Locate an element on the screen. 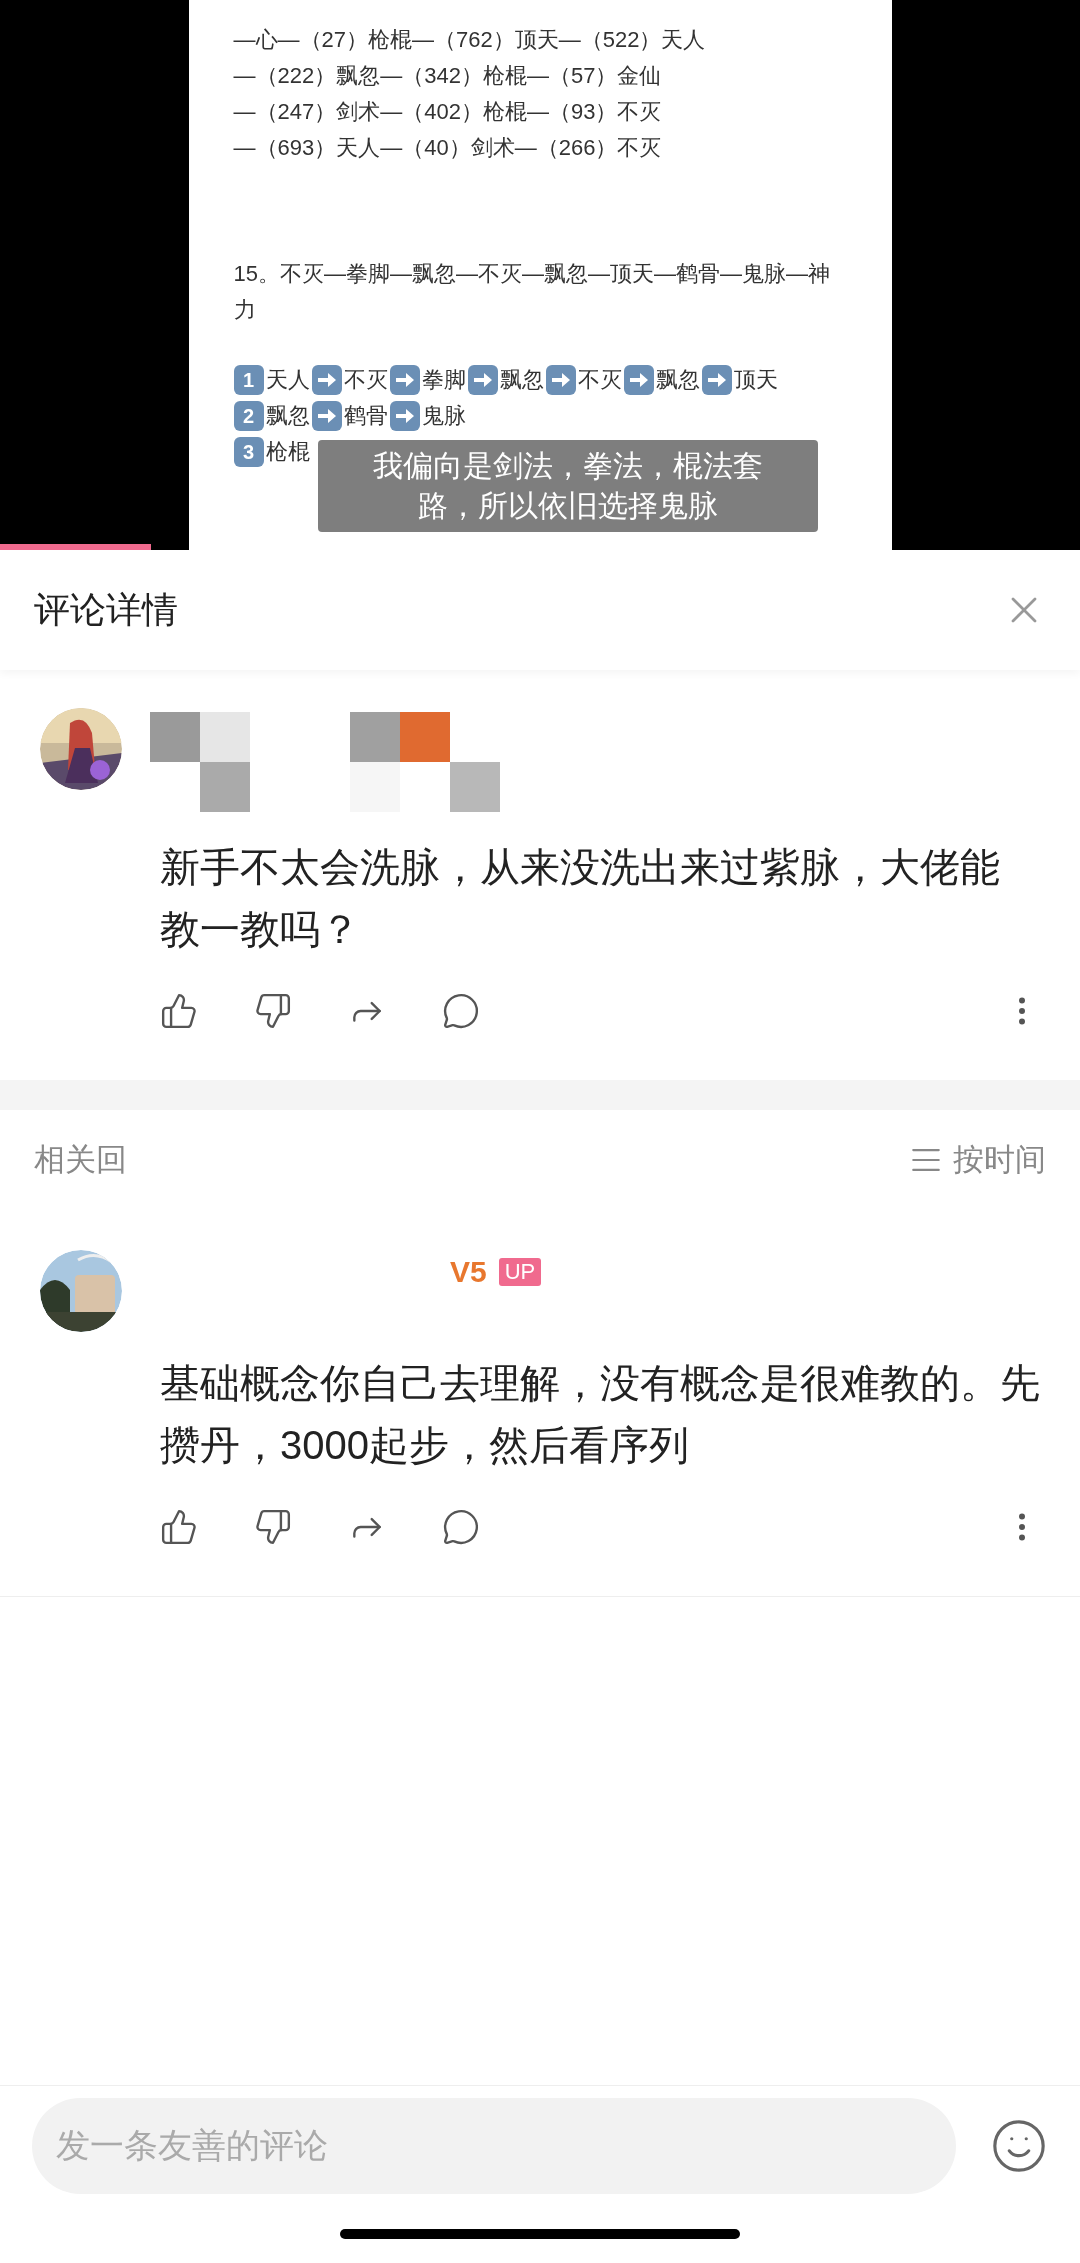 The height and width of the screenshot is (2263, 1080). document-line: —（693）天人—（40）剑术—（266）不灭 is located at coordinates (448, 148).